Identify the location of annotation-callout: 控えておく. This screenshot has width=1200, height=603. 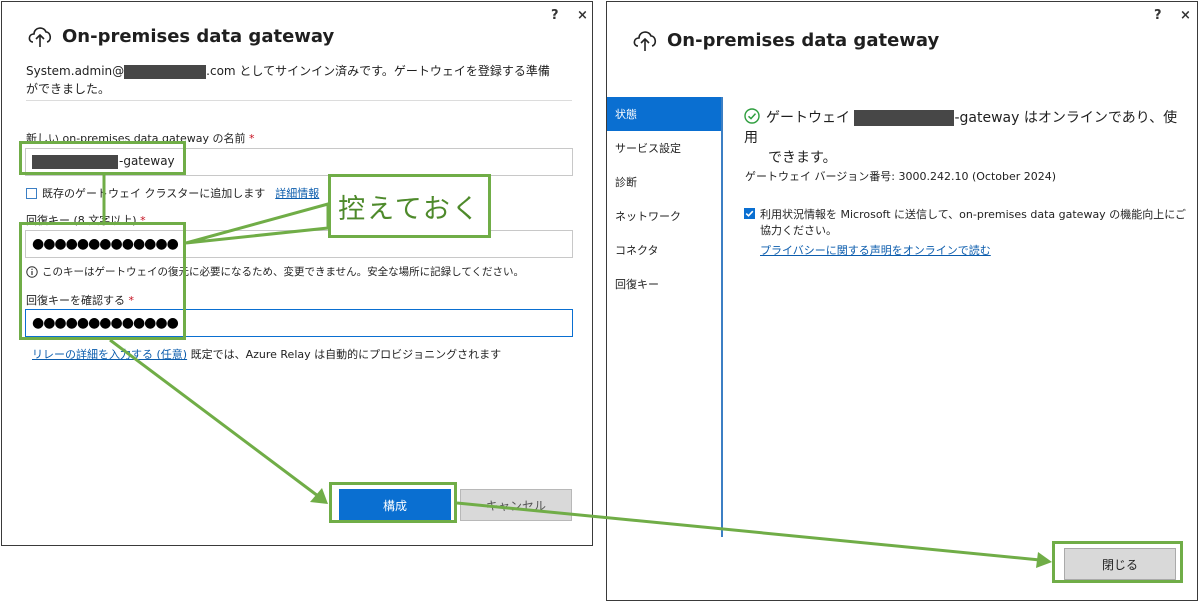
(409, 206).